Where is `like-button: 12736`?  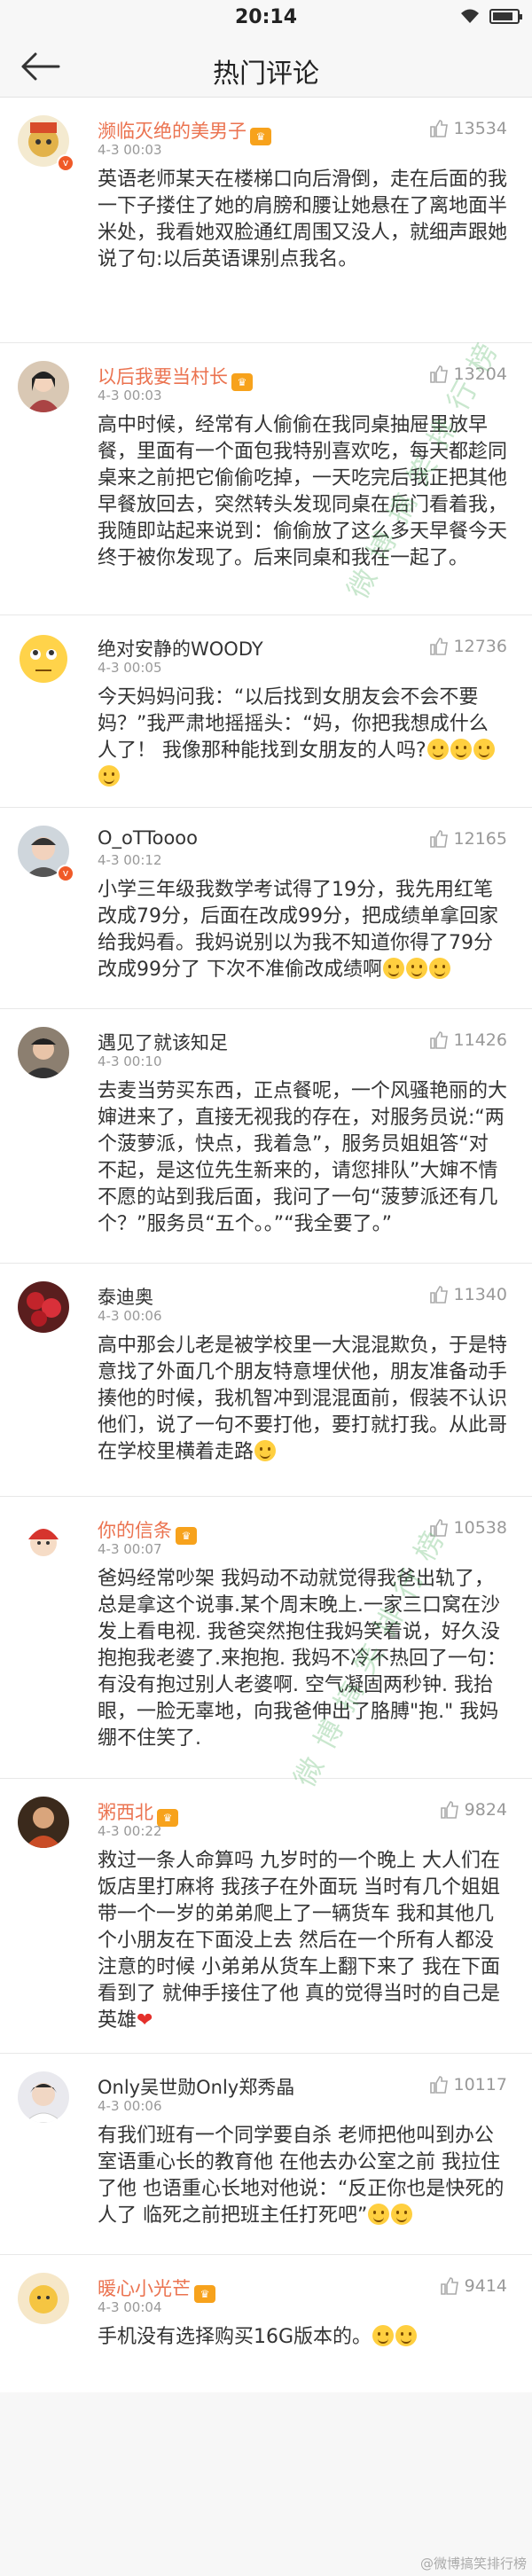 like-button: 12736 is located at coordinates (468, 646).